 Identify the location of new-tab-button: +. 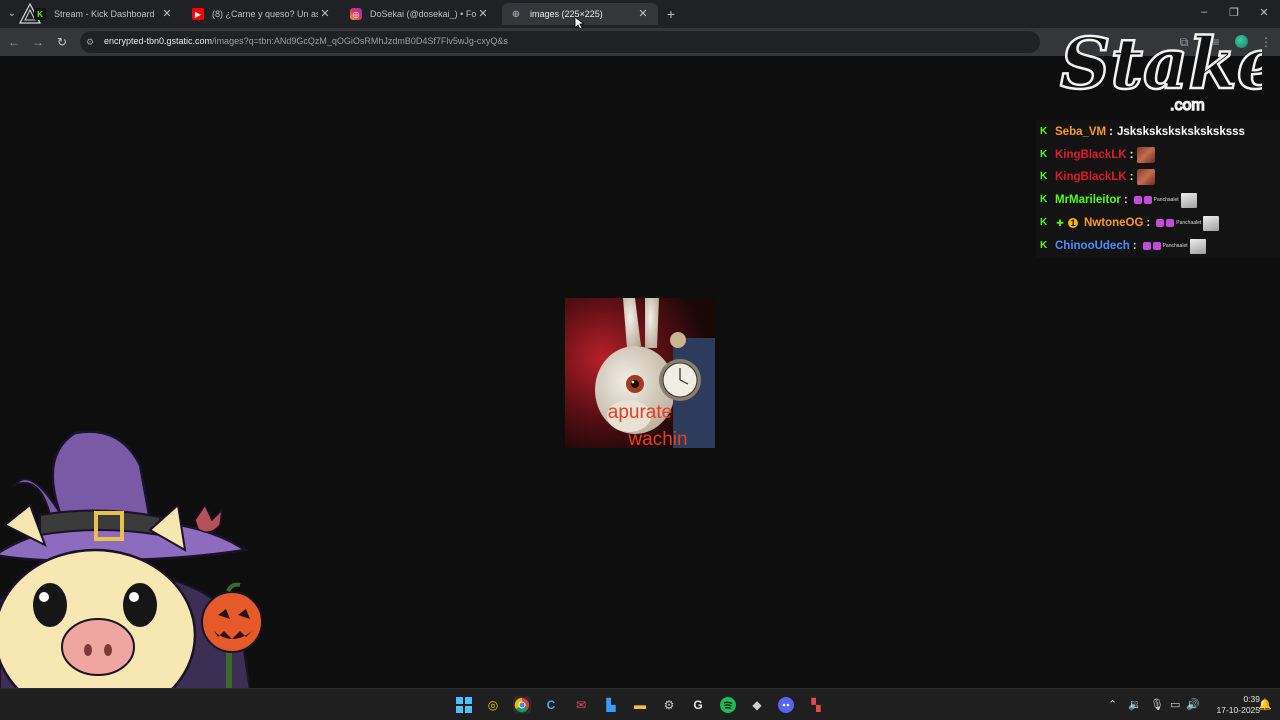
(671, 14).